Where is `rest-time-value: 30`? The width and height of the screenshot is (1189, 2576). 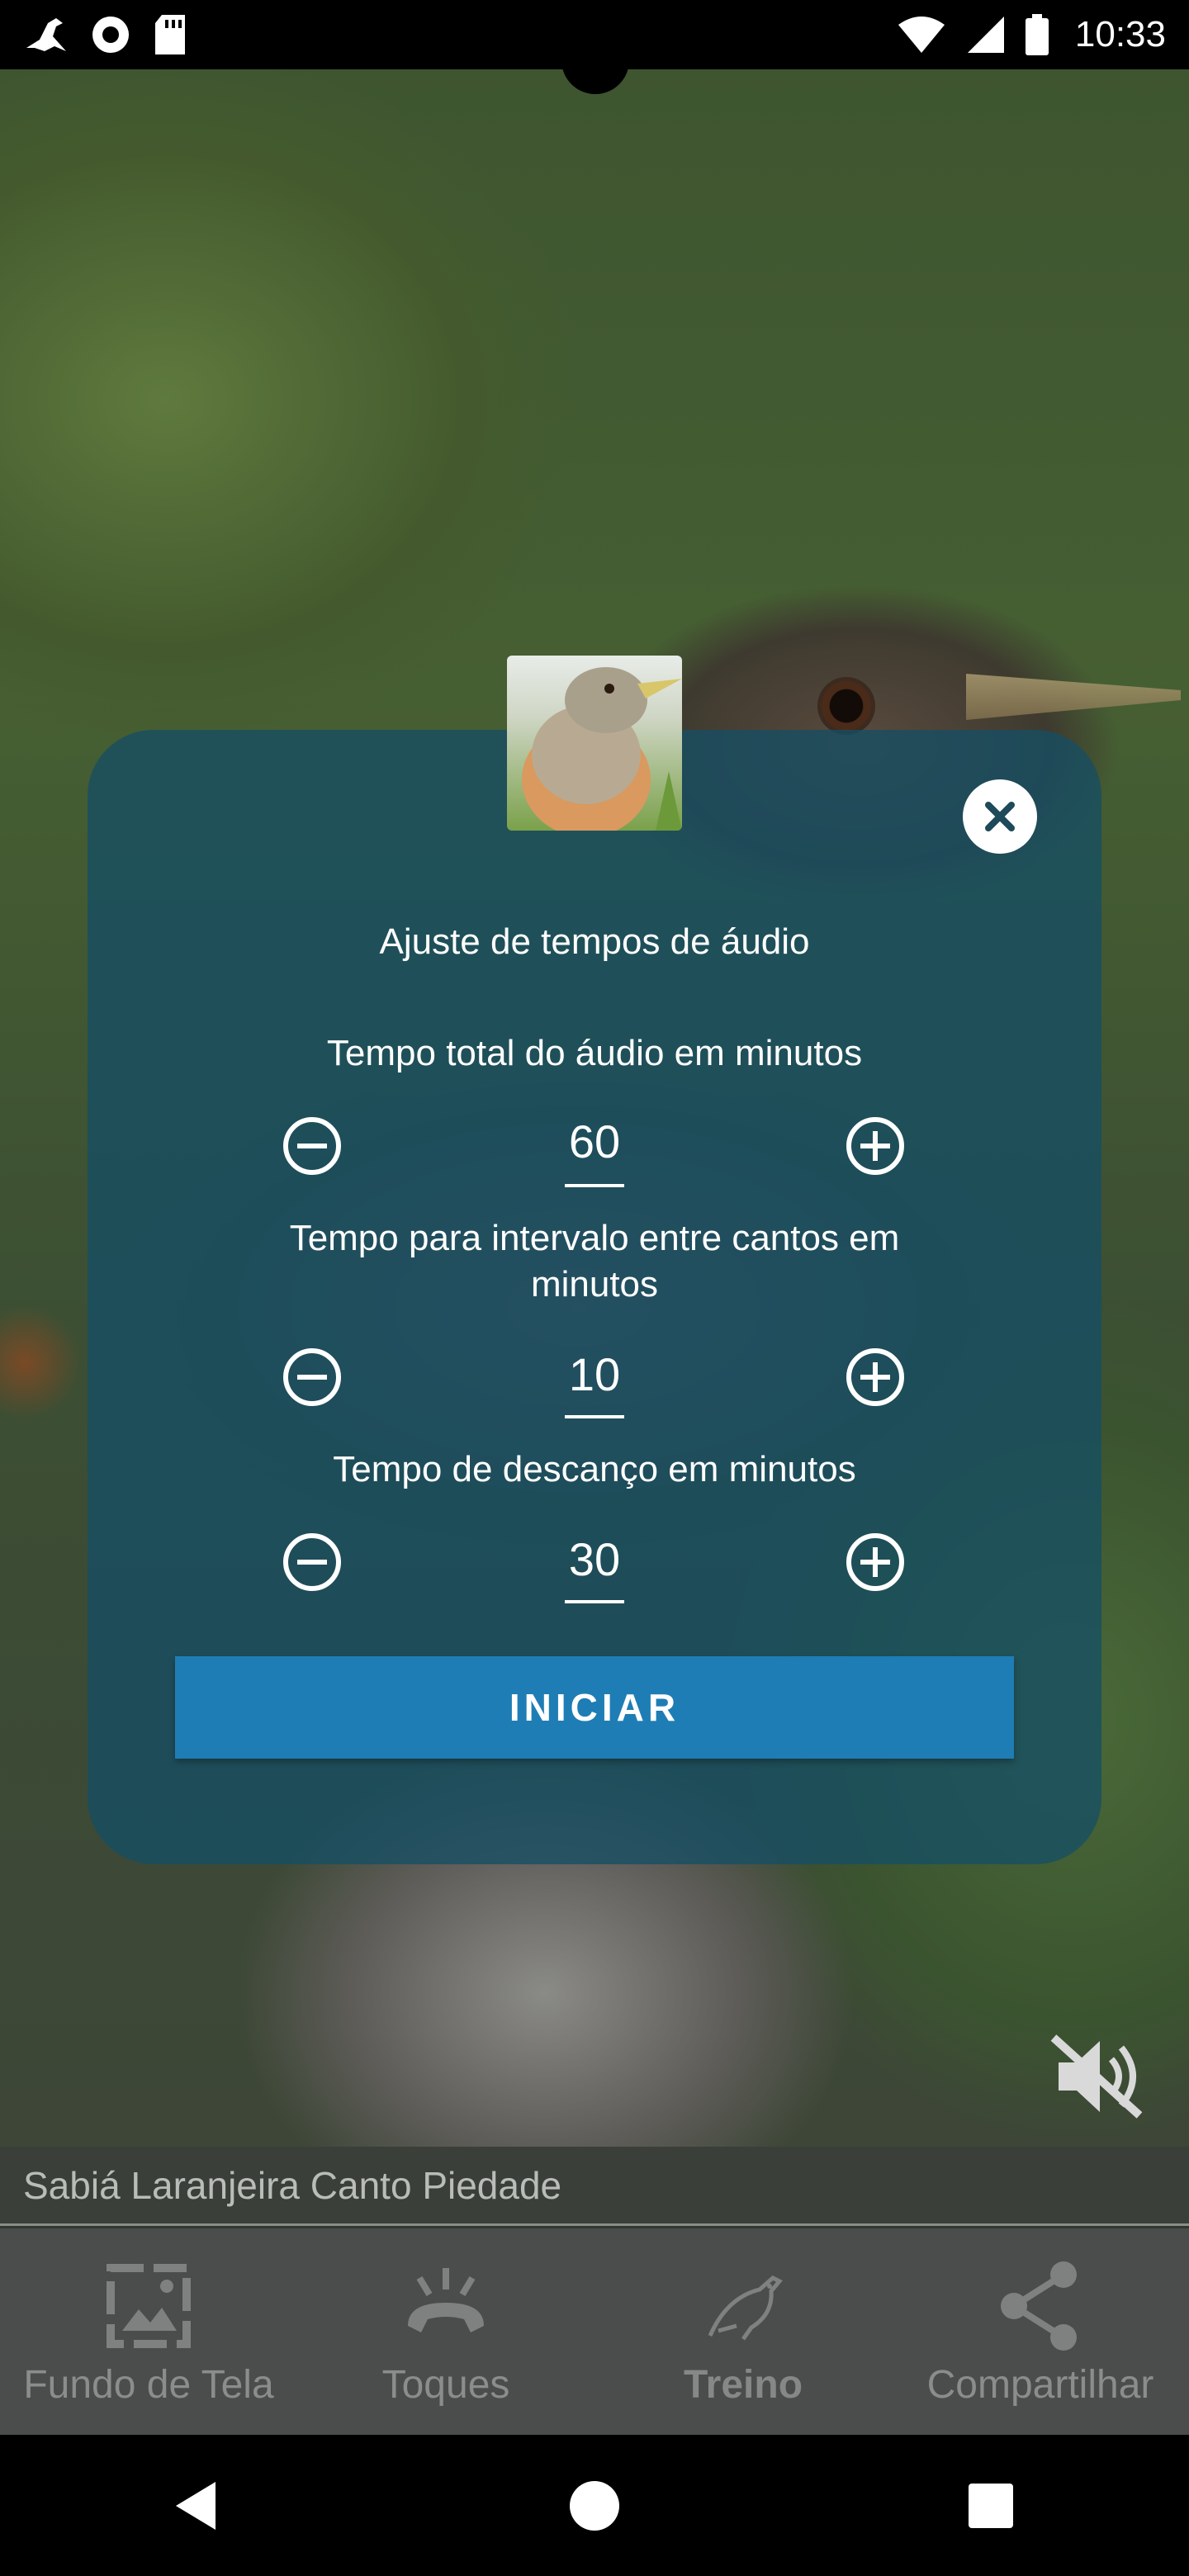
rest-time-value: 30 is located at coordinates (594, 1559).